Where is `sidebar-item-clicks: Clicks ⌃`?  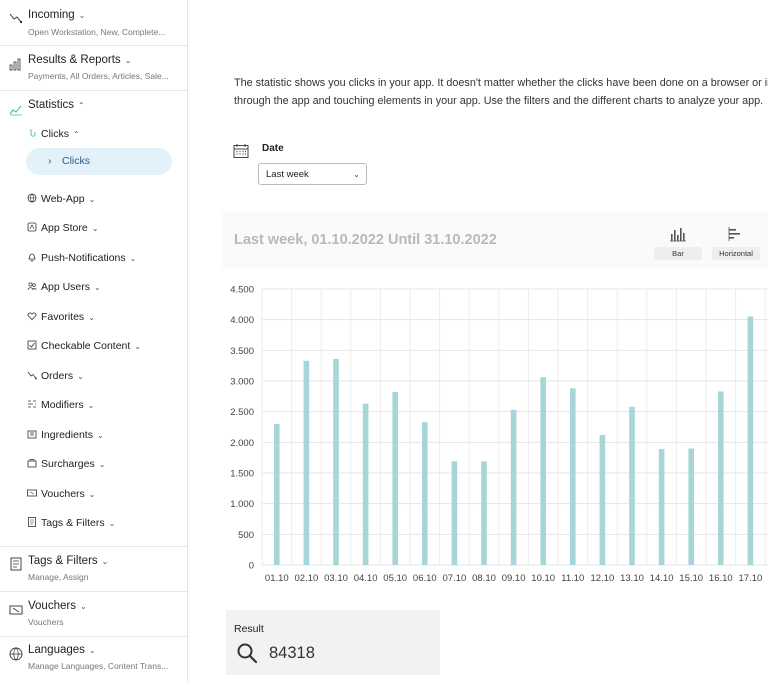
sidebar-item-clicks: Clicks ⌃ is located at coordinates (53, 134).